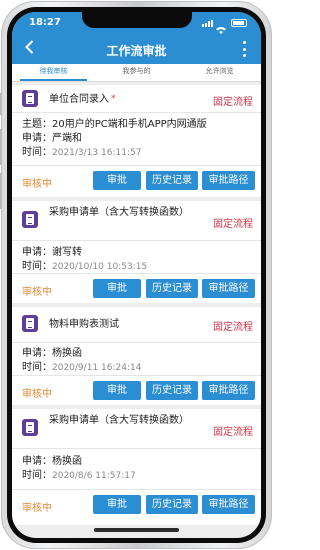  What do you see at coordinates (84, 324) in the screenshot?
I see `card-title: 物料申购表测试` at bounding box center [84, 324].